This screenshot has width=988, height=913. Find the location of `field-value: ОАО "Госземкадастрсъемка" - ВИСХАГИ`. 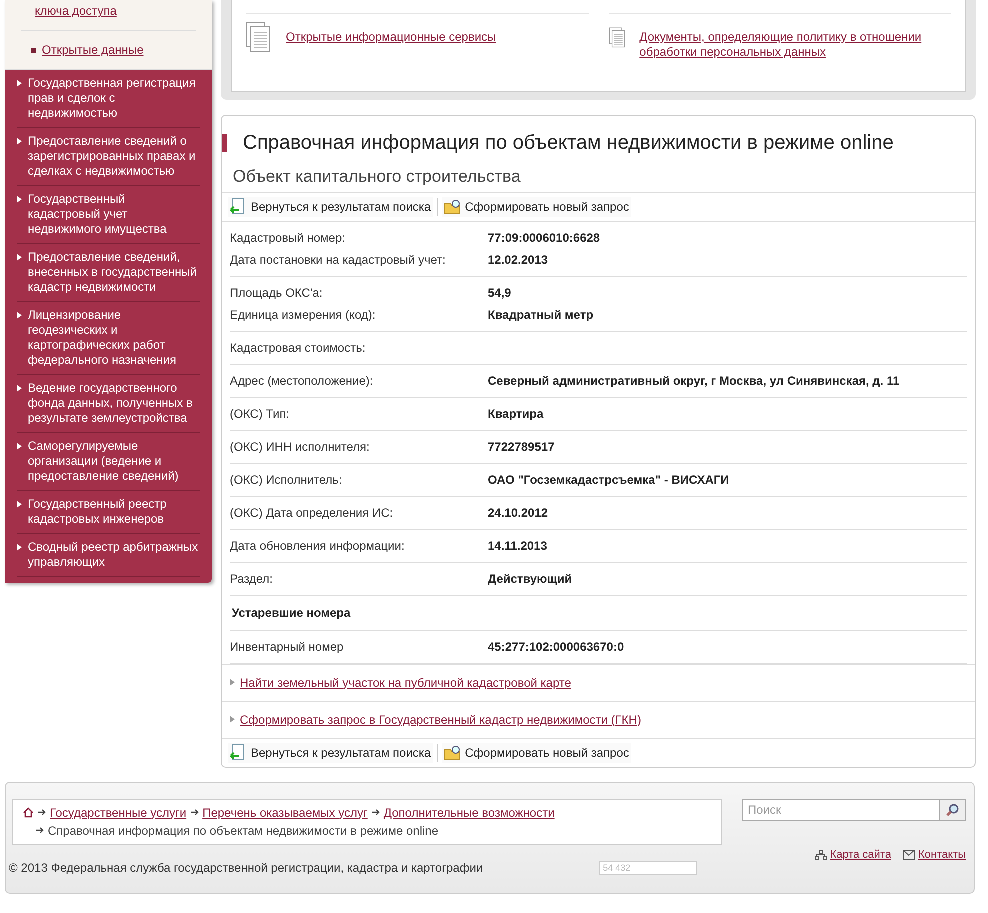

field-value: ОАО "Госземкадастрсъемка" - ВИСХАГИ is located at coordinates (609, 480).